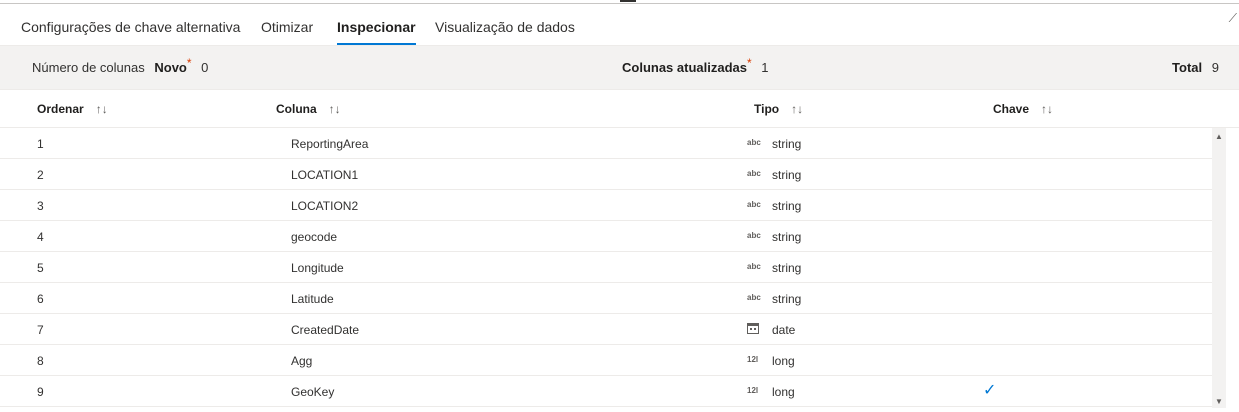 Image resolution: width=1239 pixels, height=412 pixels. What do you see at coordinates (1215, 67) in the screenshot?
I see `total-value: 9` at bounding box center [1215, 67].